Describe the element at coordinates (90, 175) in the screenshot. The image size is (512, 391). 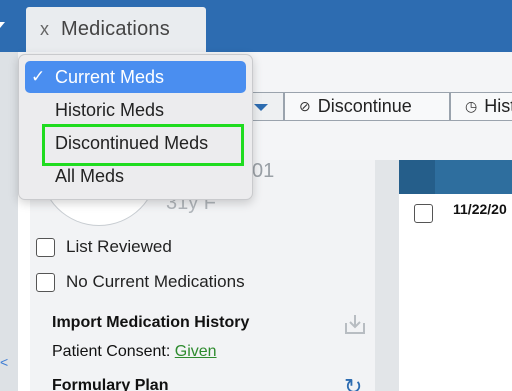
I see `menu-item-label: All Meds` at that location.